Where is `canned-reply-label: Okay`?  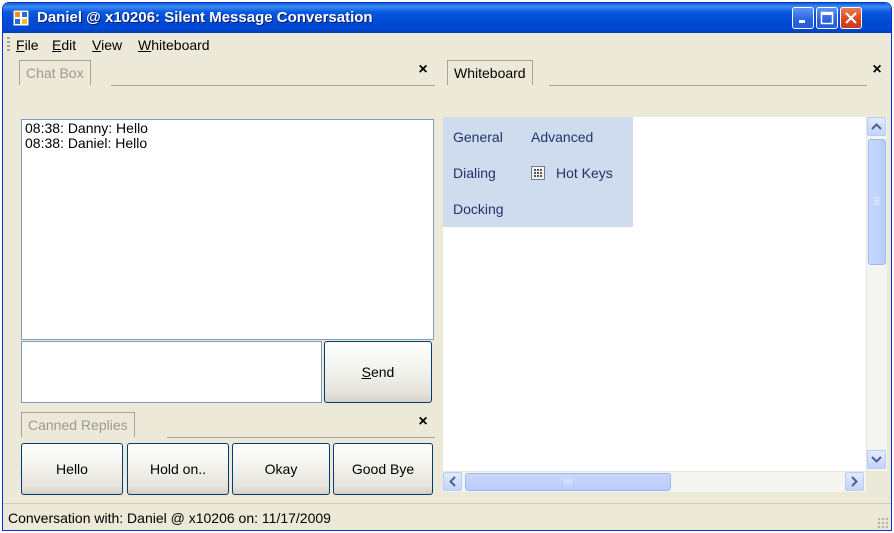
canned-reply-label: Okay is located at coordinates (281, 469).